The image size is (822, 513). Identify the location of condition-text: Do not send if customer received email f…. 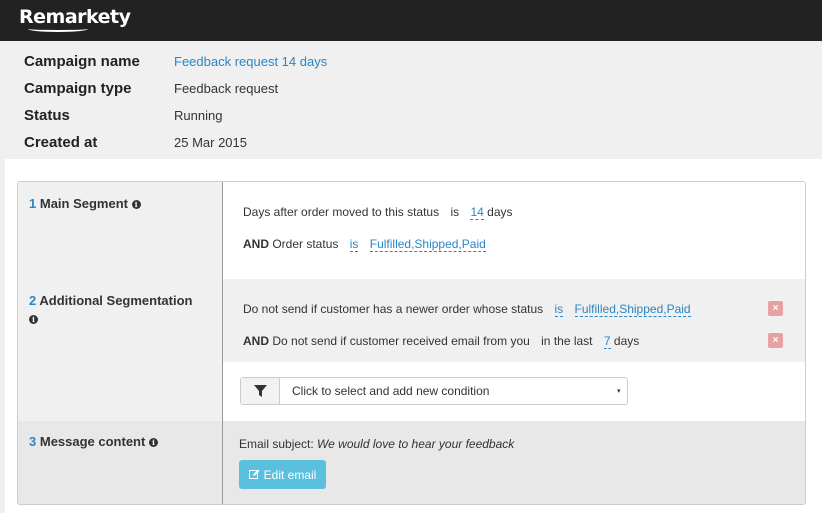
(401, 341).